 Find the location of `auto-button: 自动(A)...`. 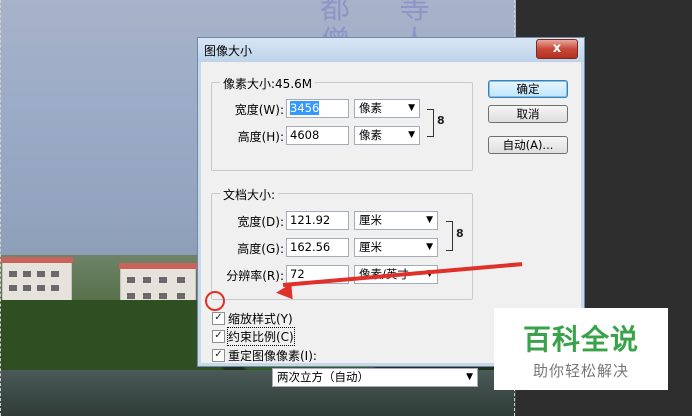

auto-button: 自动(A)... is located at coordinates (528, 145).